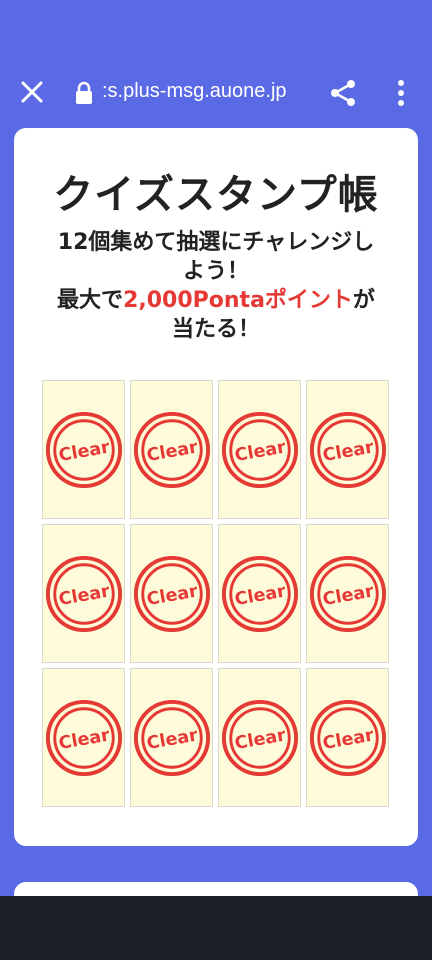  I want to click on subtitle-line-2: よう！, so click(215, 271).